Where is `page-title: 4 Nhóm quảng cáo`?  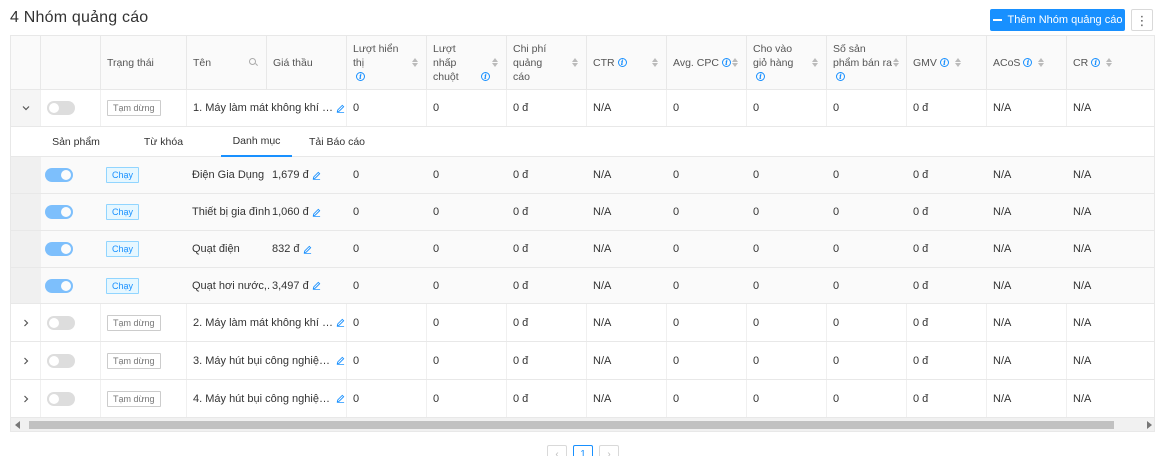
page-title: 4 Nhóm quảng cáo is located at coordinates (79, 17).